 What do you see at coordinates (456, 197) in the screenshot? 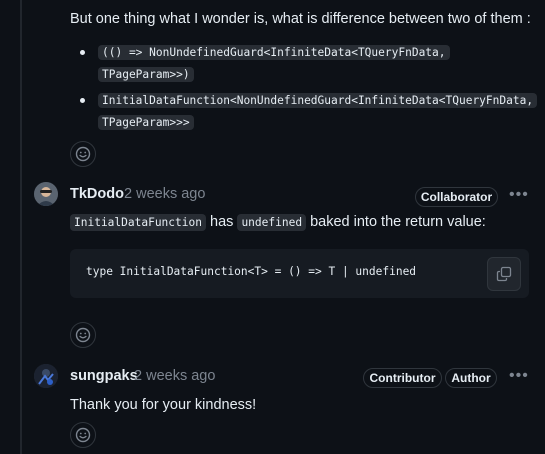
I see `collaborator-badge: Collaborator` at bounding box center [456, 197].